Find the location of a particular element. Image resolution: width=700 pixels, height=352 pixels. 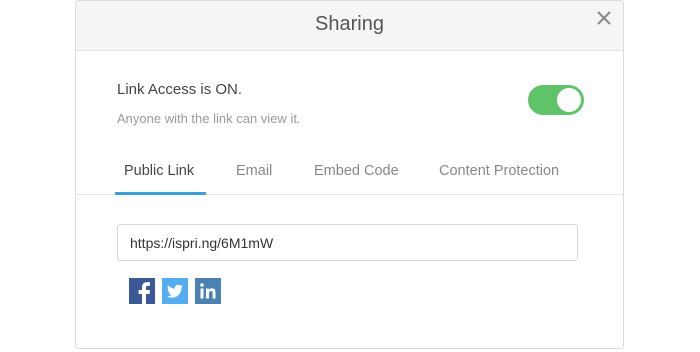

close-icon is located at coordinates (604, 18).